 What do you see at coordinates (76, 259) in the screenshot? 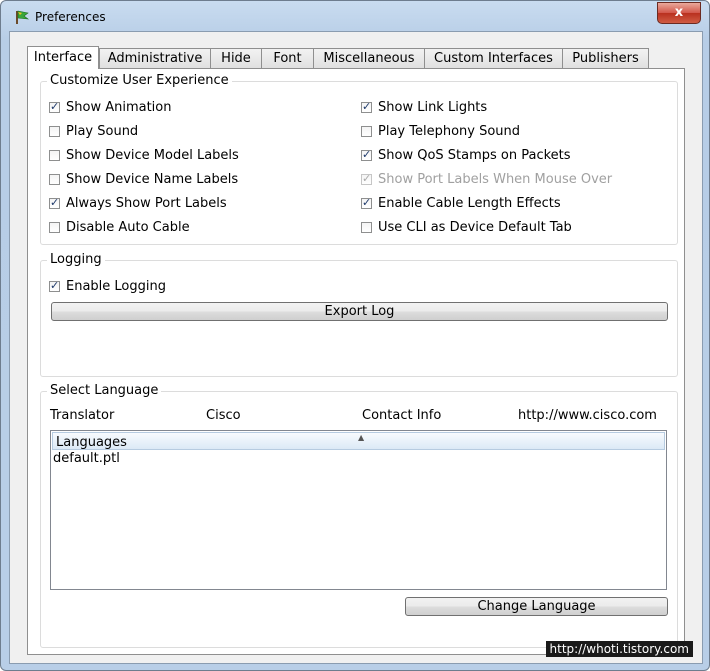
I see `group-legend: Logging` at bounding box center [76, 259].